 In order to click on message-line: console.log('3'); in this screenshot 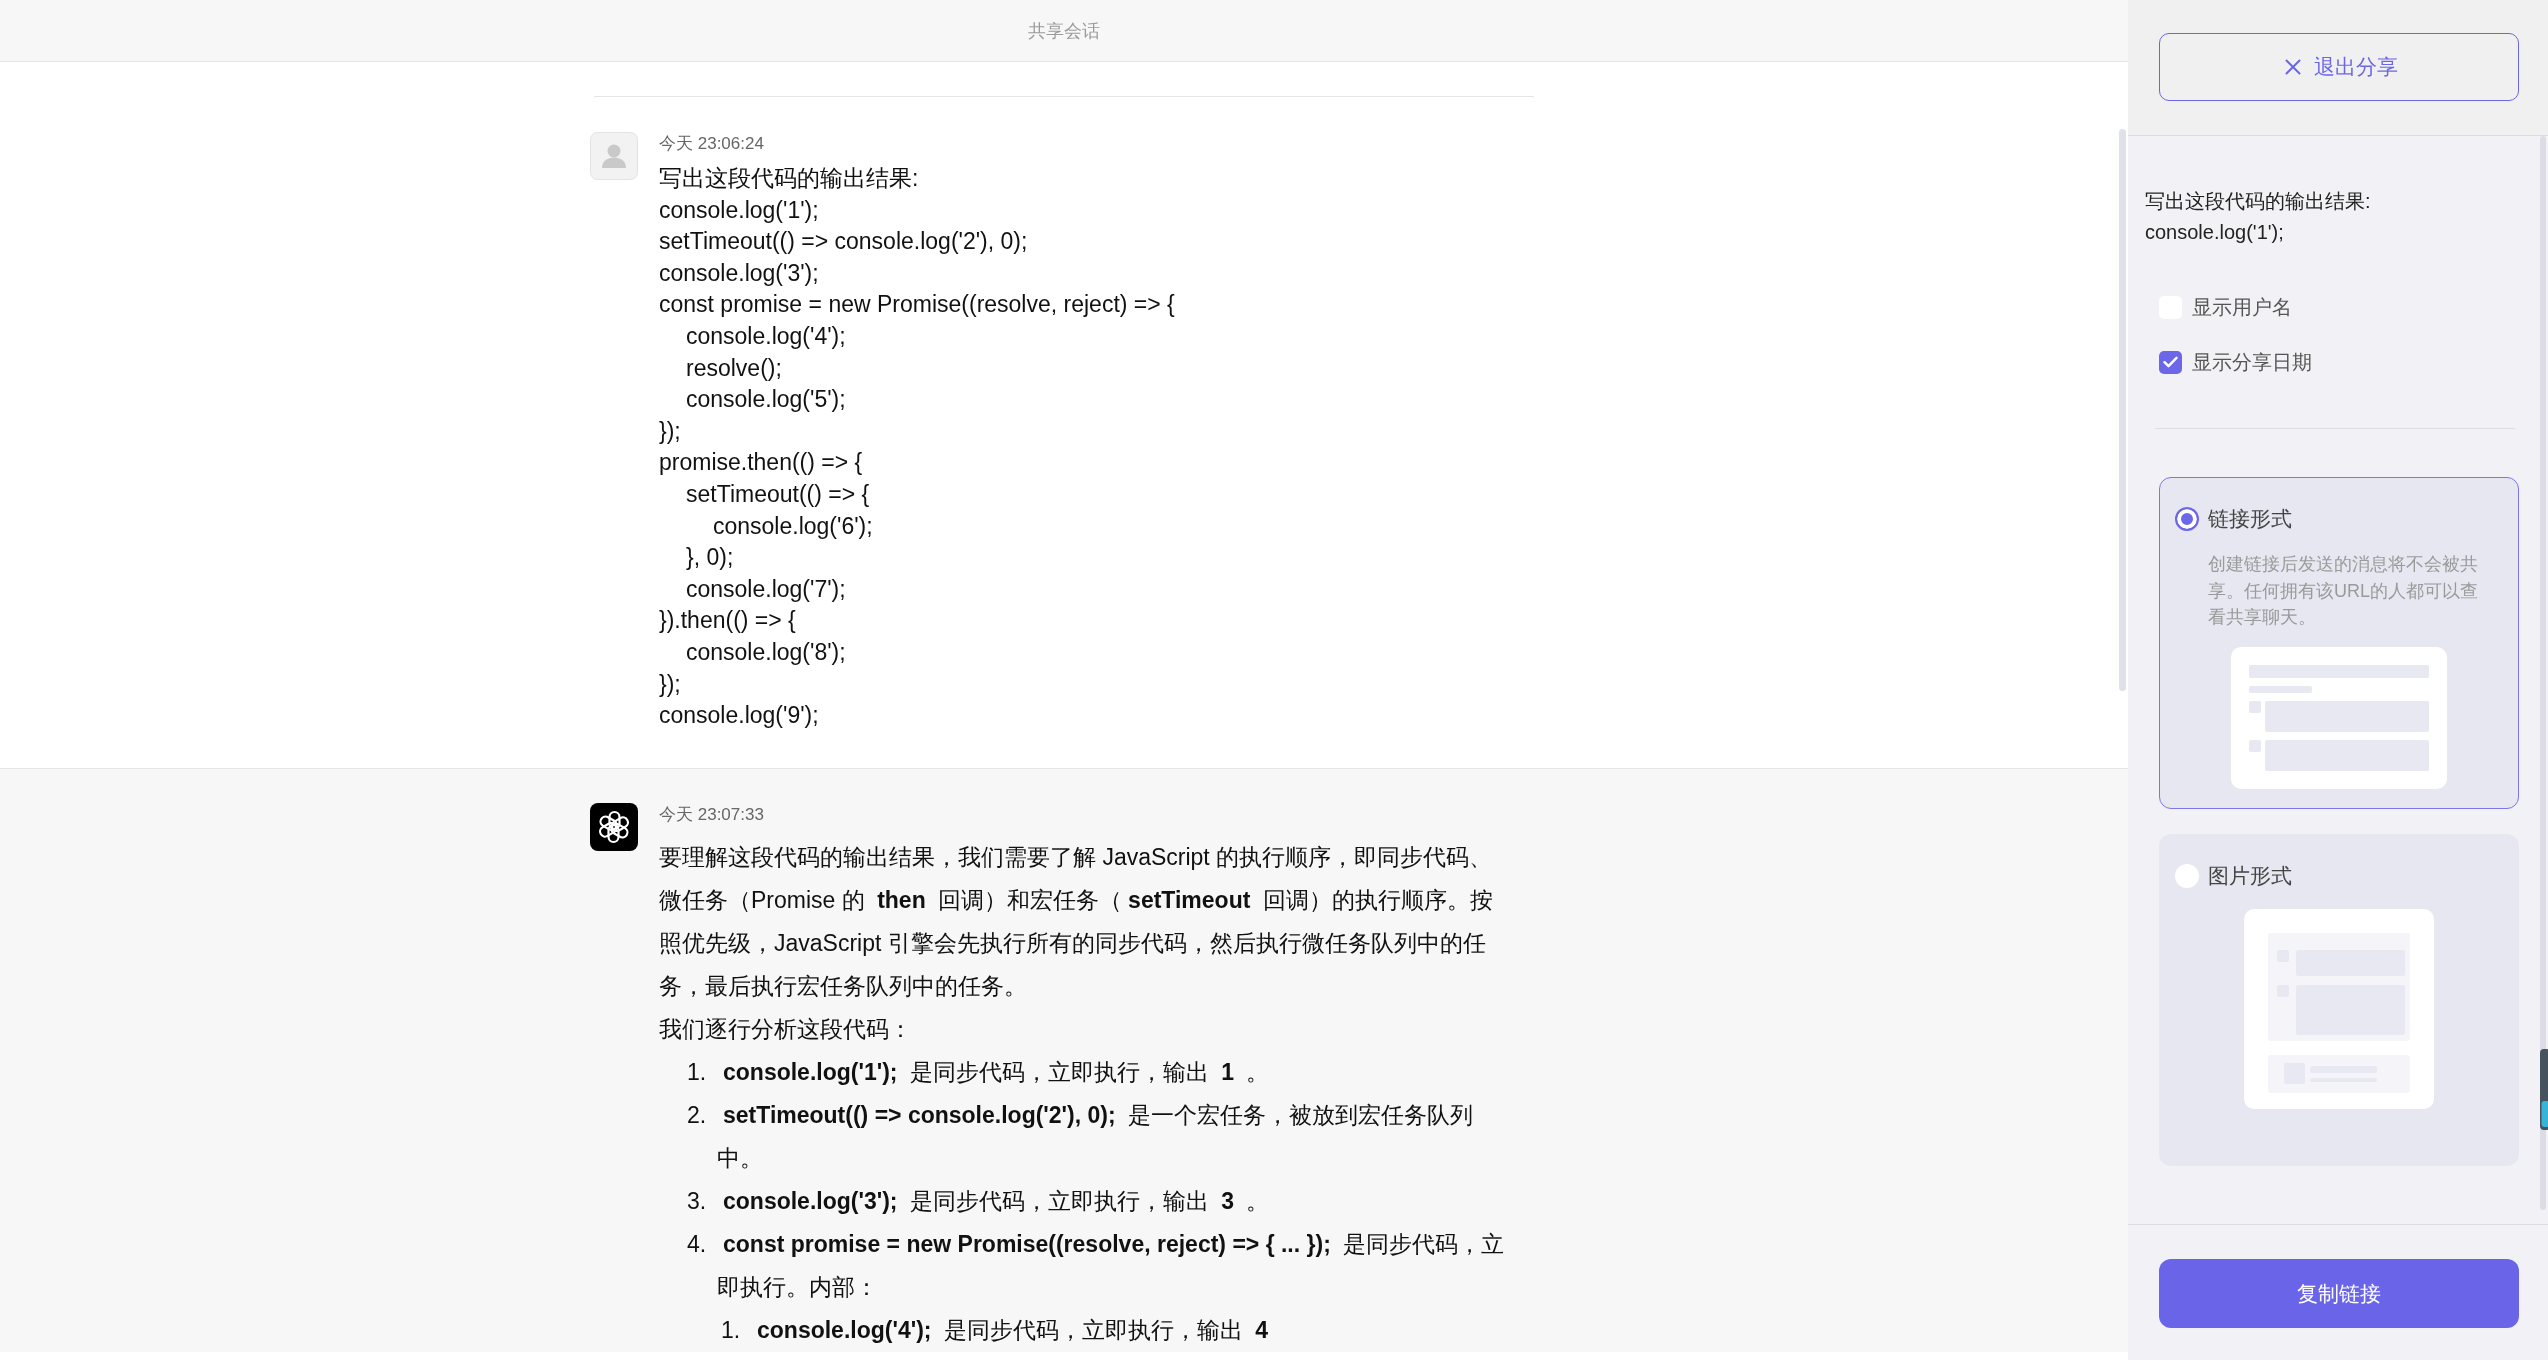, I will do `click(739, 273)`.